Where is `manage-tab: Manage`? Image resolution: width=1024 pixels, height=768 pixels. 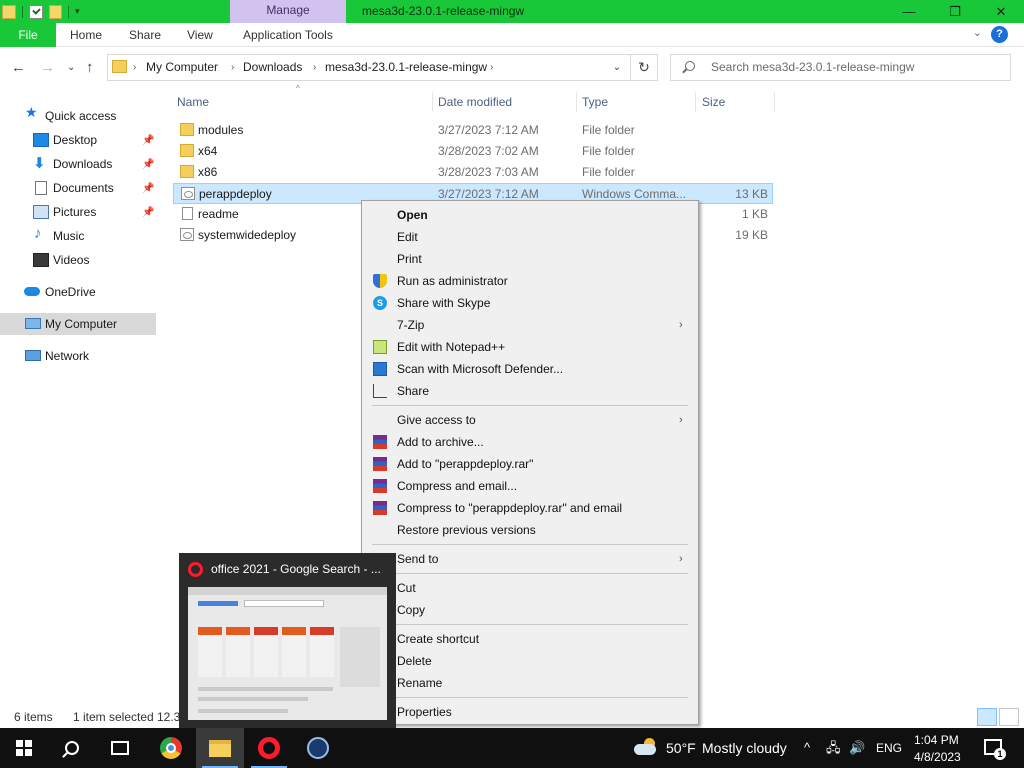 manage-tab: Manage is located at coordinates (288, 11).